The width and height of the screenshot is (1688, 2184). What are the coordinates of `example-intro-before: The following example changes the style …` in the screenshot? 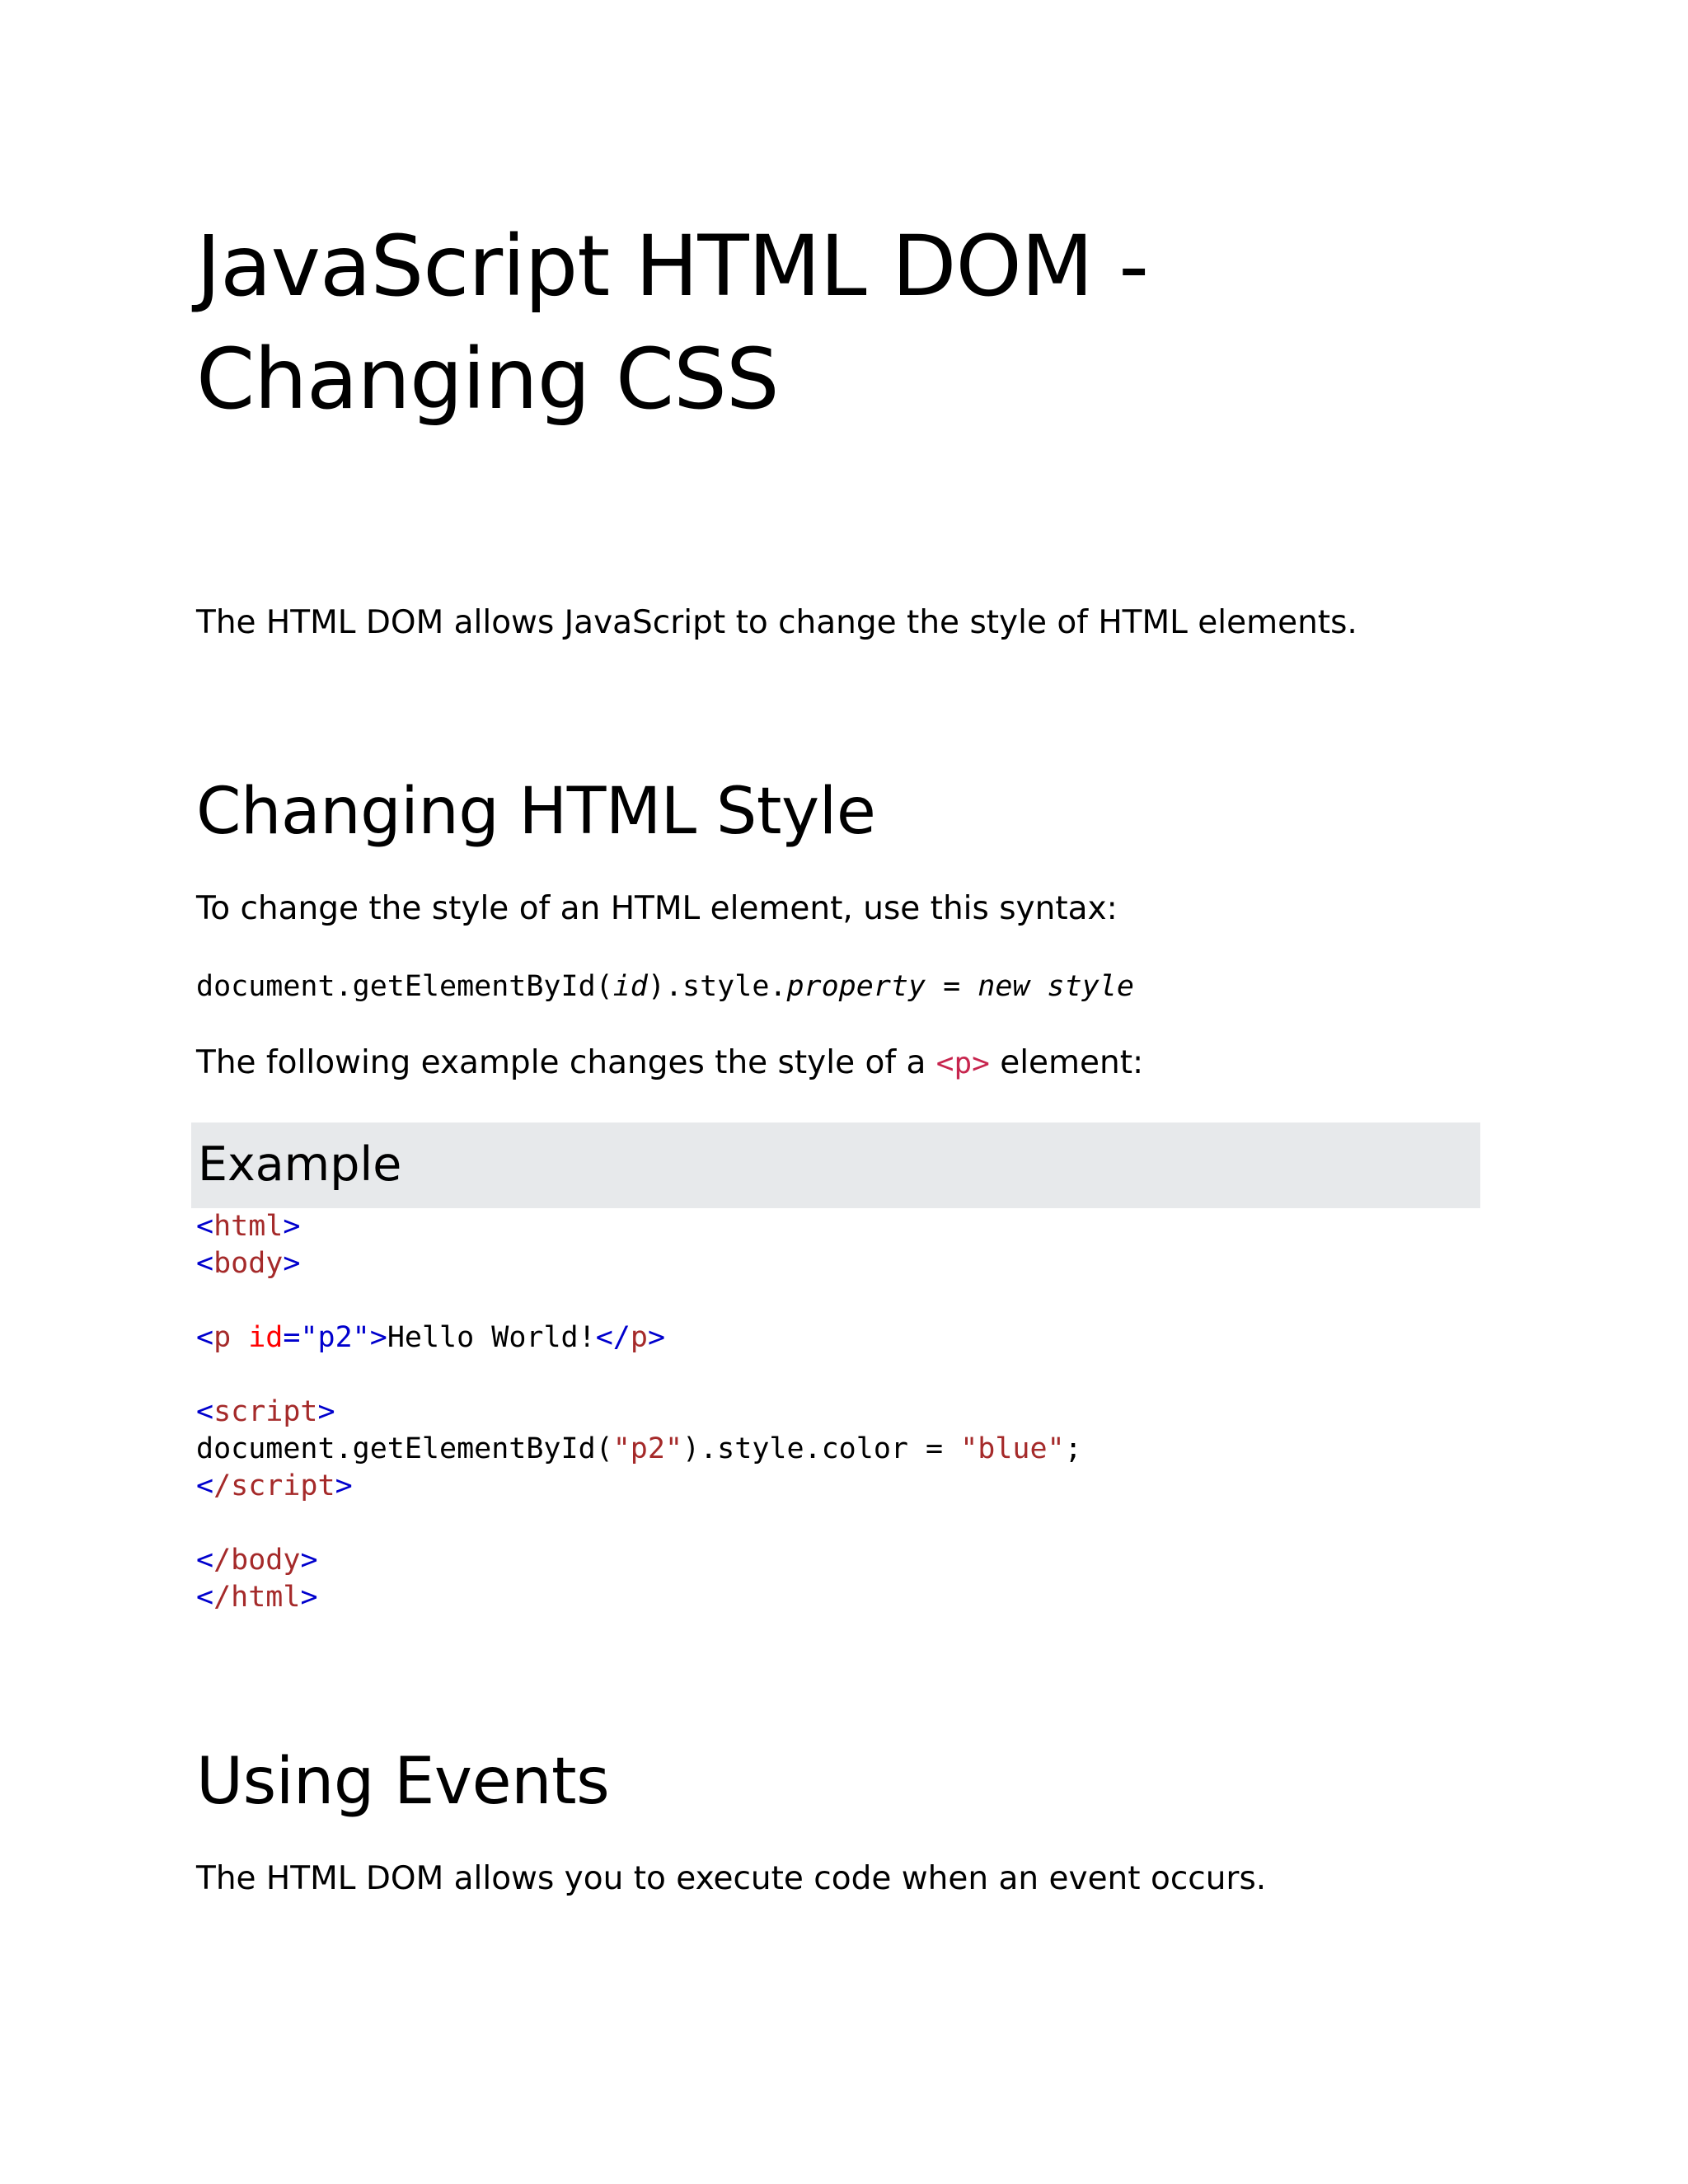 It's located at (566, 1062).